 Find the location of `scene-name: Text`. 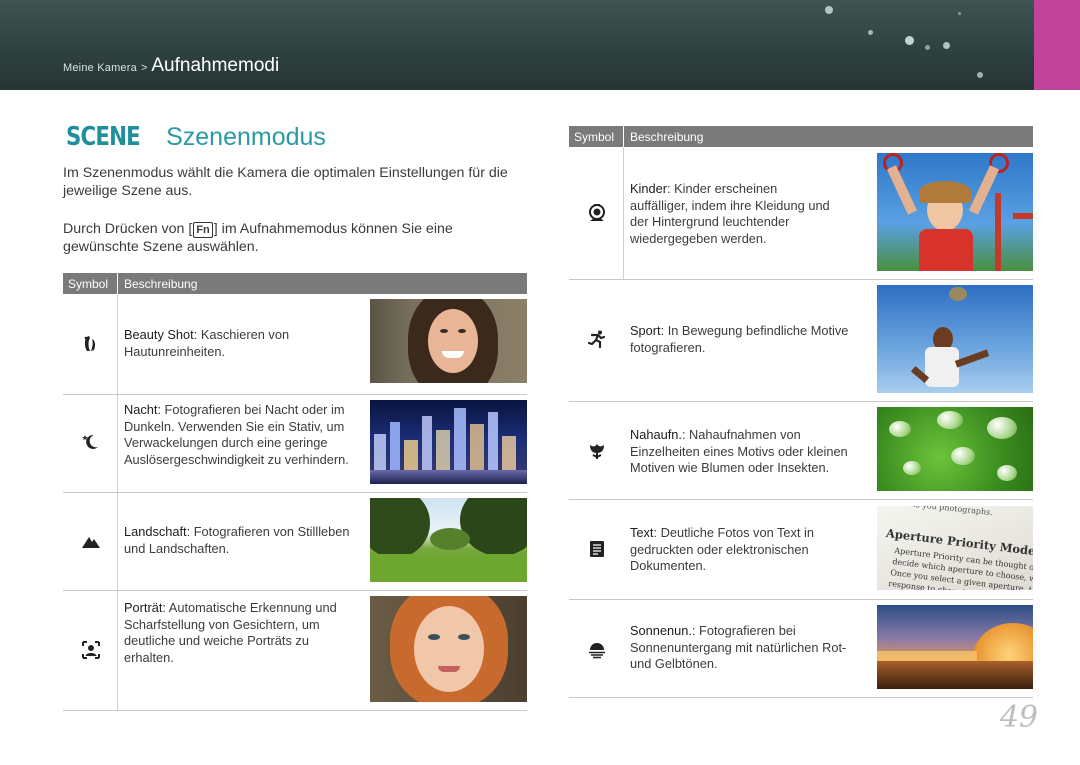

scene-name: Text is located at coordinates (642, 532).